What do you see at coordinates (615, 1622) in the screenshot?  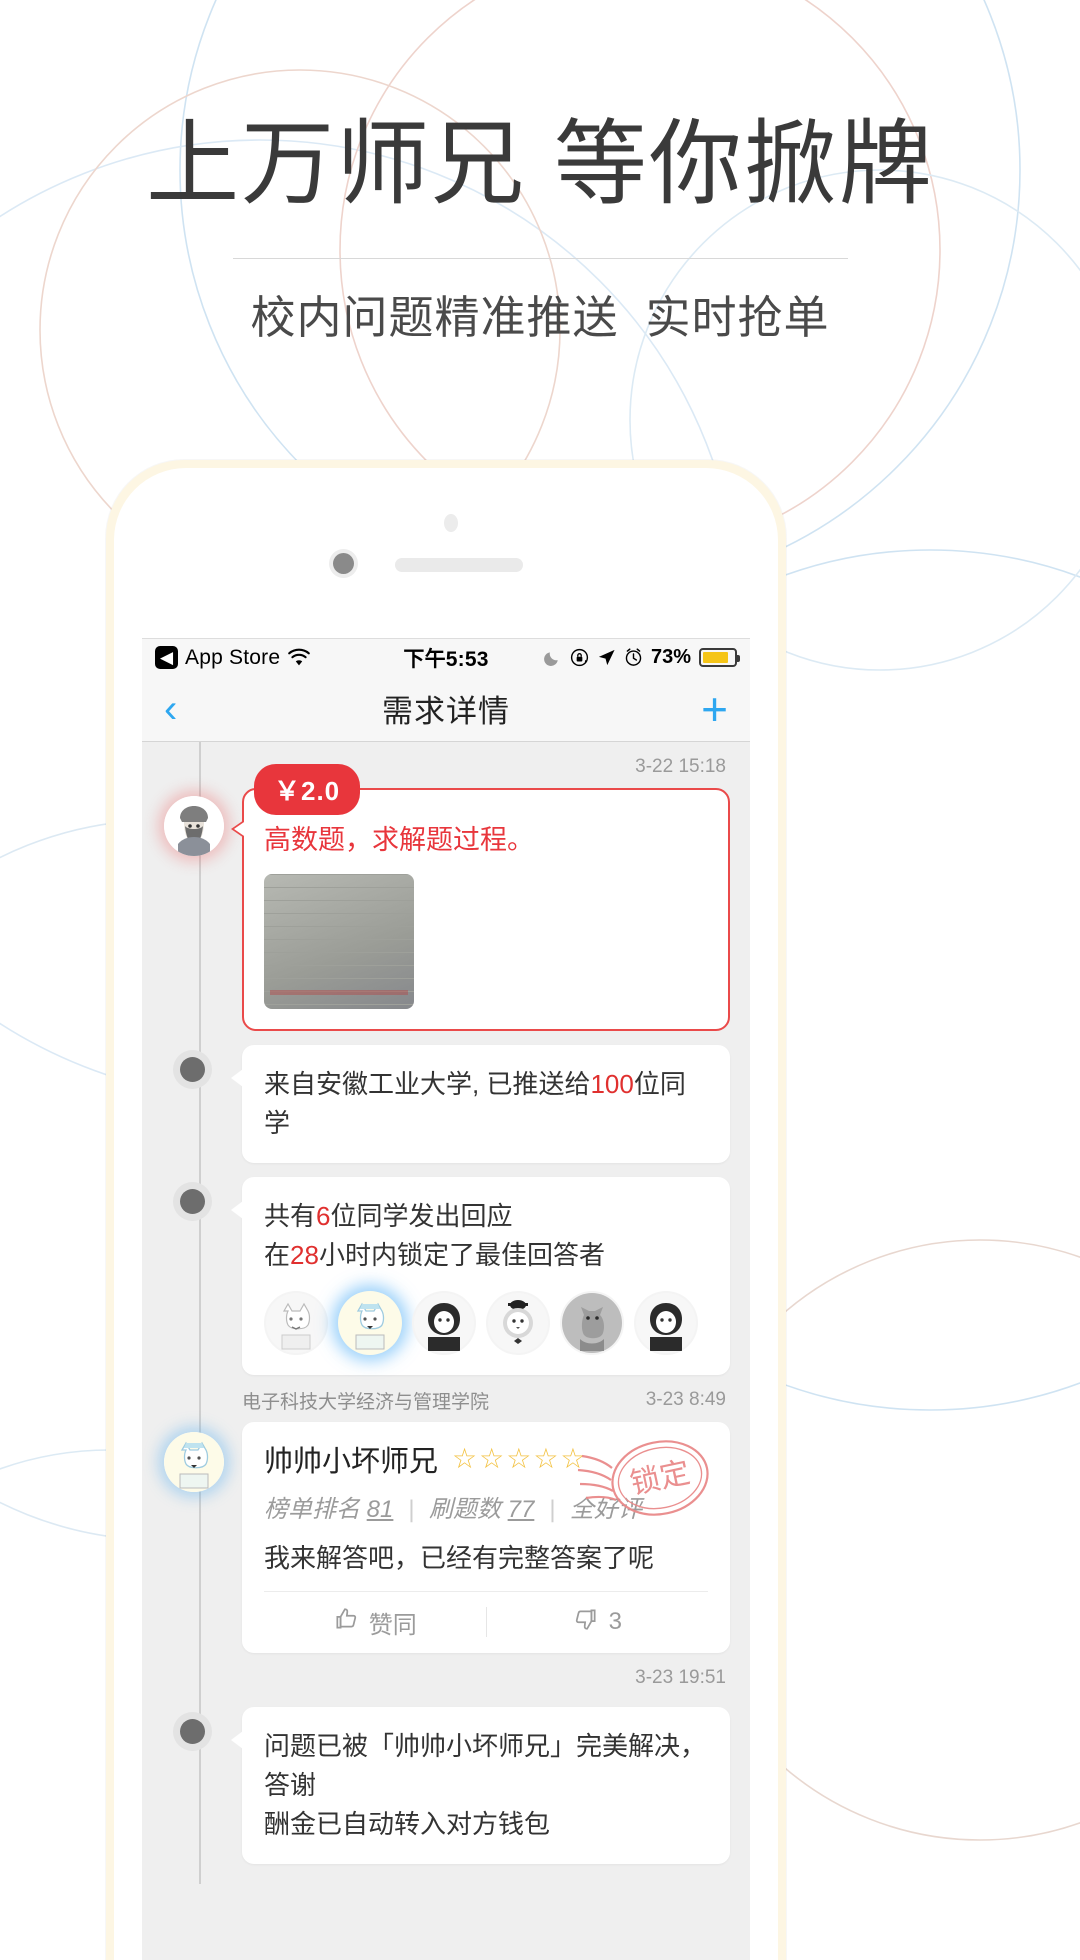 I see `disagree-count: 3` at bounding box center [615, 1622].